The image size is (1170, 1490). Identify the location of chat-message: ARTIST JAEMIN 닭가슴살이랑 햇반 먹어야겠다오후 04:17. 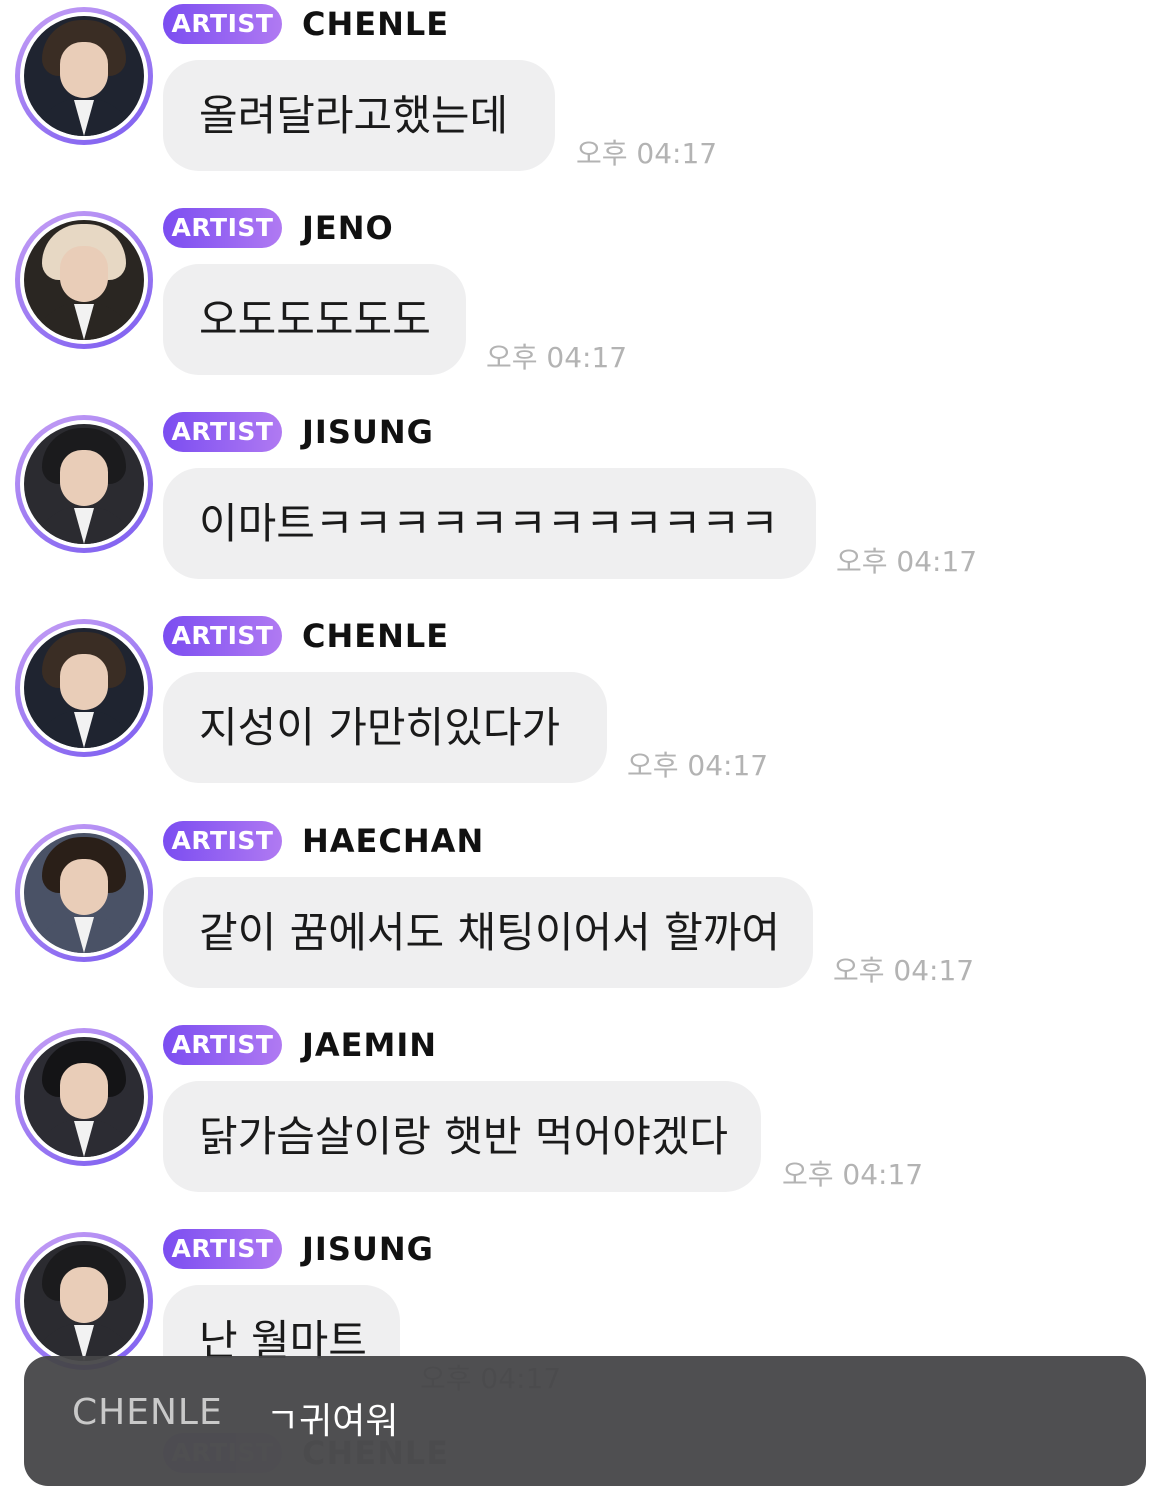
(585, 1123).